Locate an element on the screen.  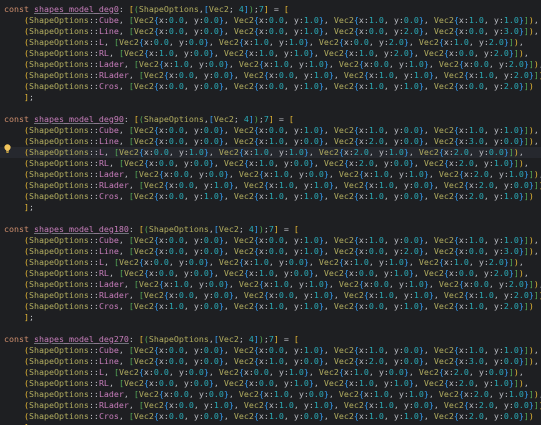
intention-bulb-icon is located at coordinates (7, 148).